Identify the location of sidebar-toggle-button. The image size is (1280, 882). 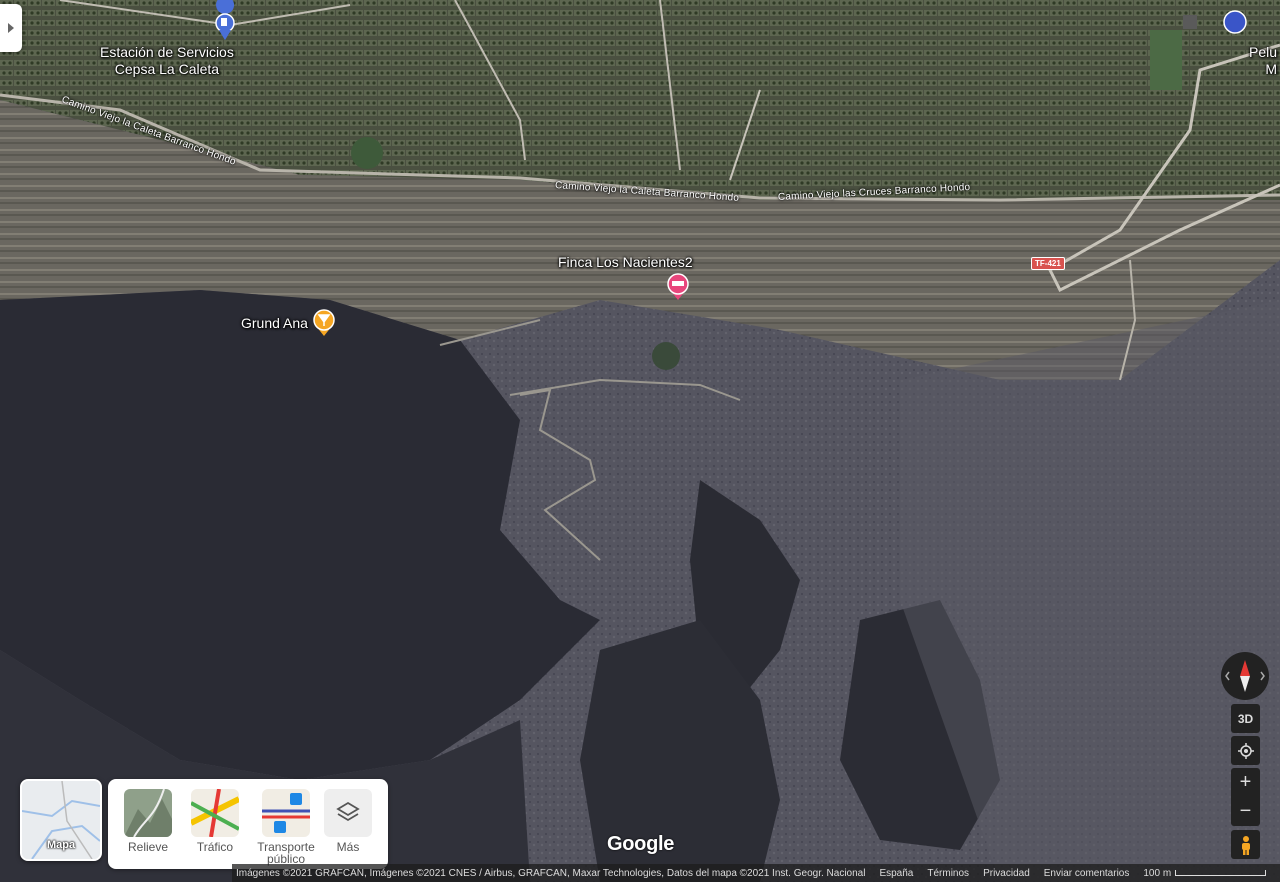
(11, 28).